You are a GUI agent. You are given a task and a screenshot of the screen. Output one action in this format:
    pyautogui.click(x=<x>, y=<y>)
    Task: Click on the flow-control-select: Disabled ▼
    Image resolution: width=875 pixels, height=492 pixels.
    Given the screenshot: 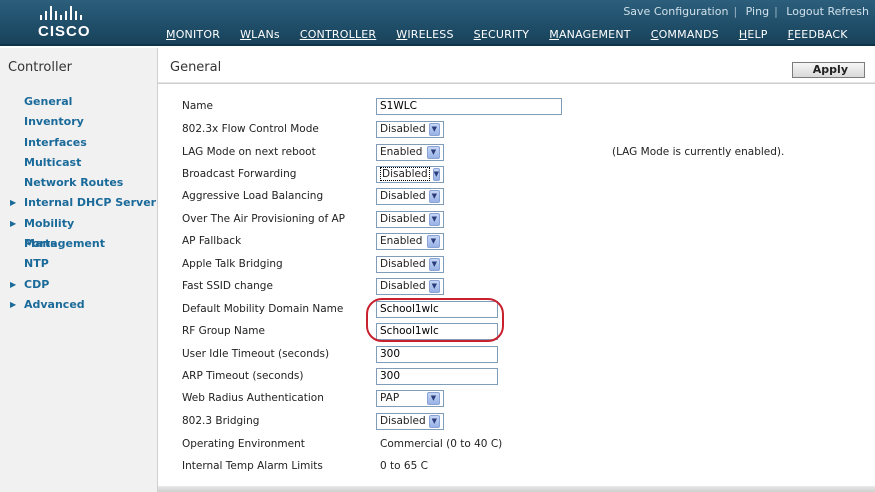 What is the action you would take?
    pyautogui.click(x=410, y=129)
    